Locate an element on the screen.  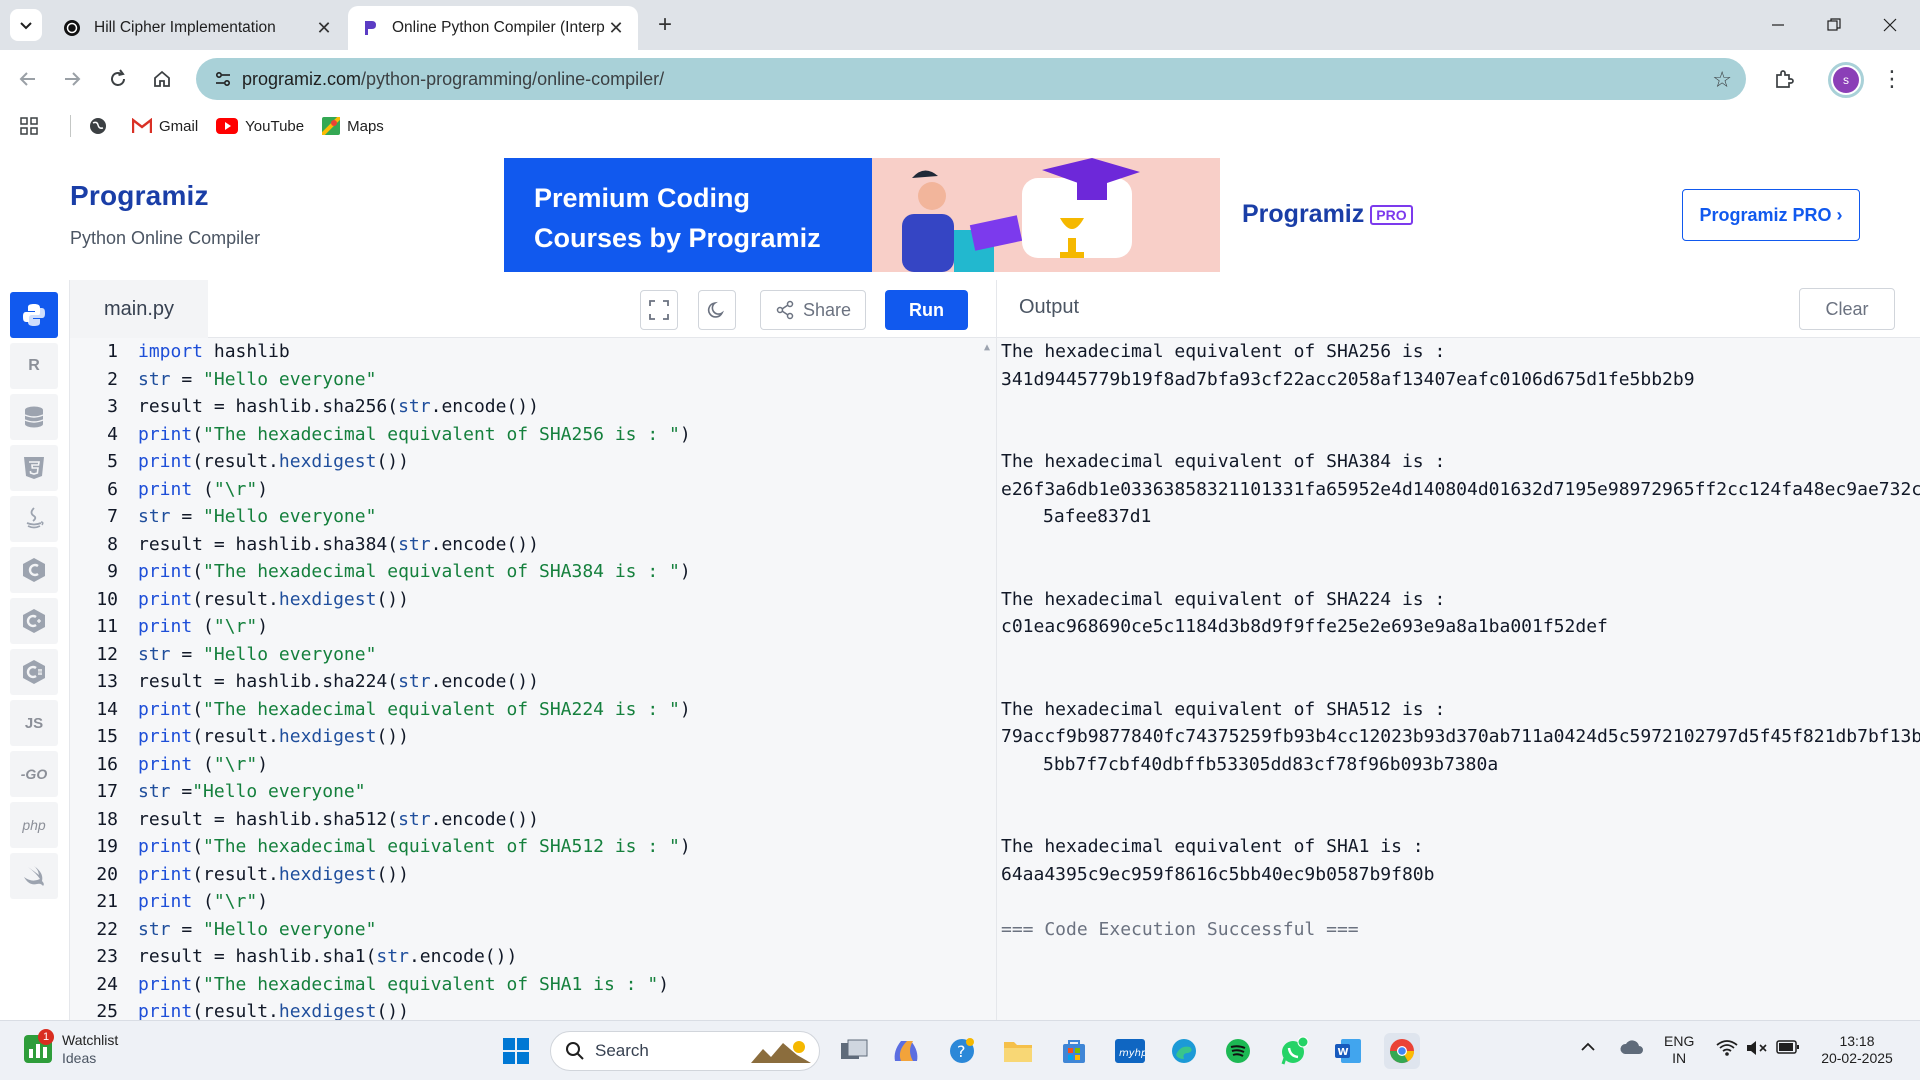
clock: 13:18 20-02-2025 is located at coordinates (1857, 1050).